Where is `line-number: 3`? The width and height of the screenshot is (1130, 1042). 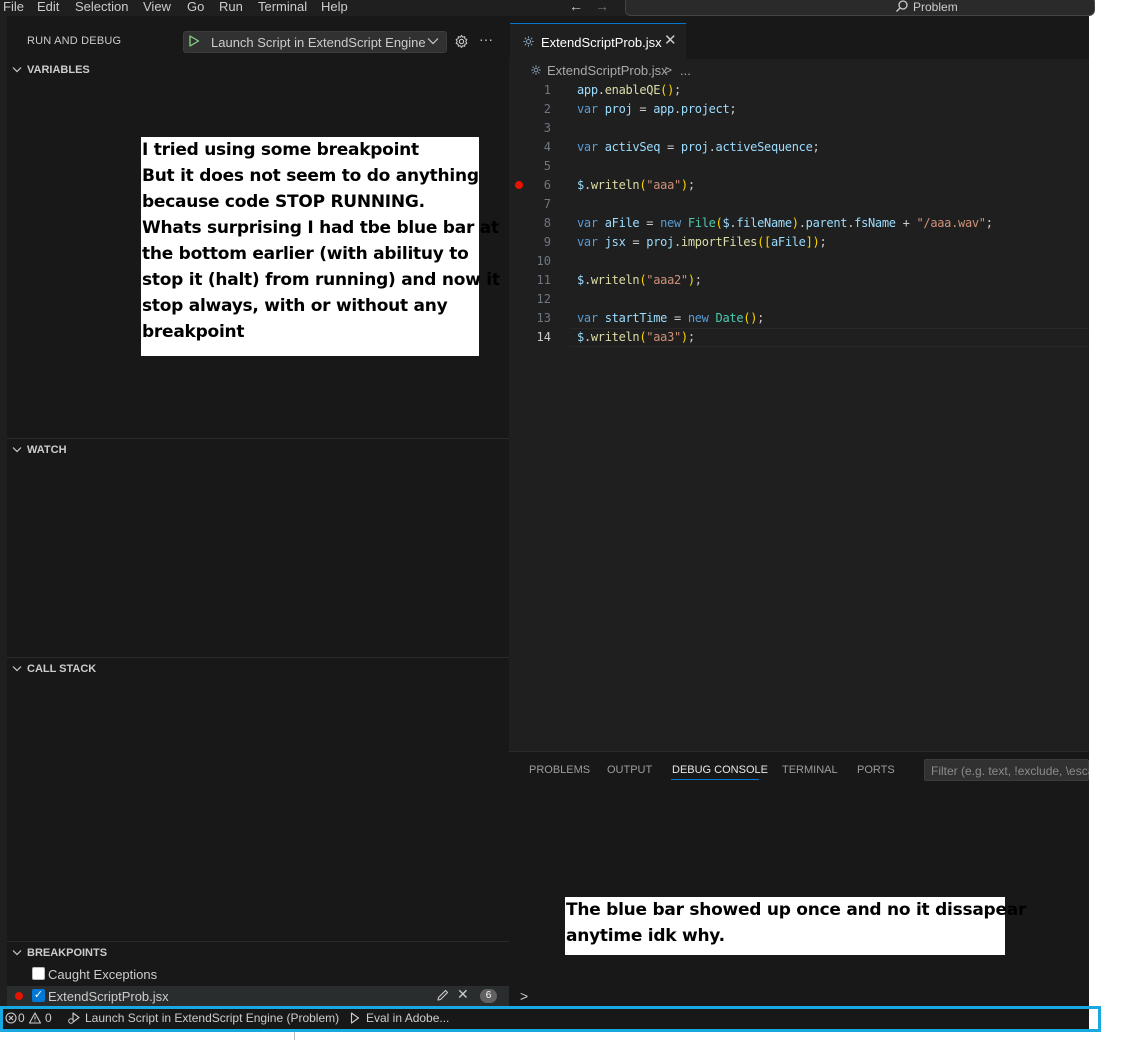 line-number: 3 is located at coordinates (530, 128).